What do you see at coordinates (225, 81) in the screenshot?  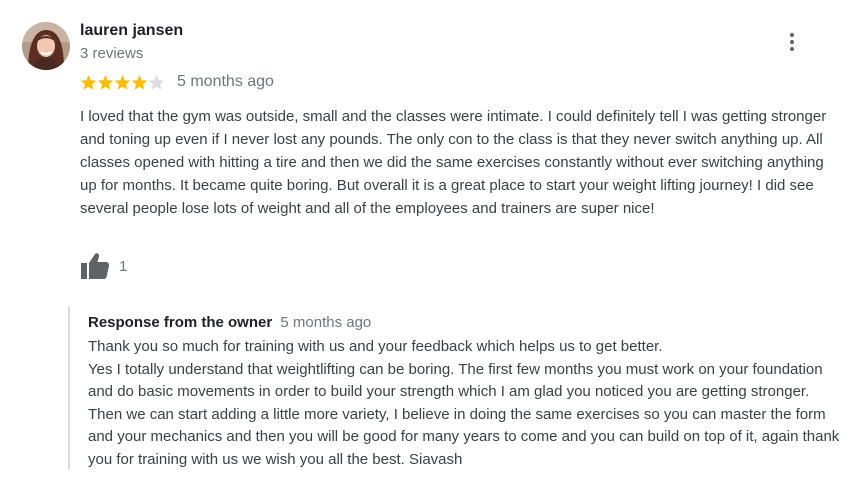 I see `review-date: 5 months ago` at bounding box center [225, 81].